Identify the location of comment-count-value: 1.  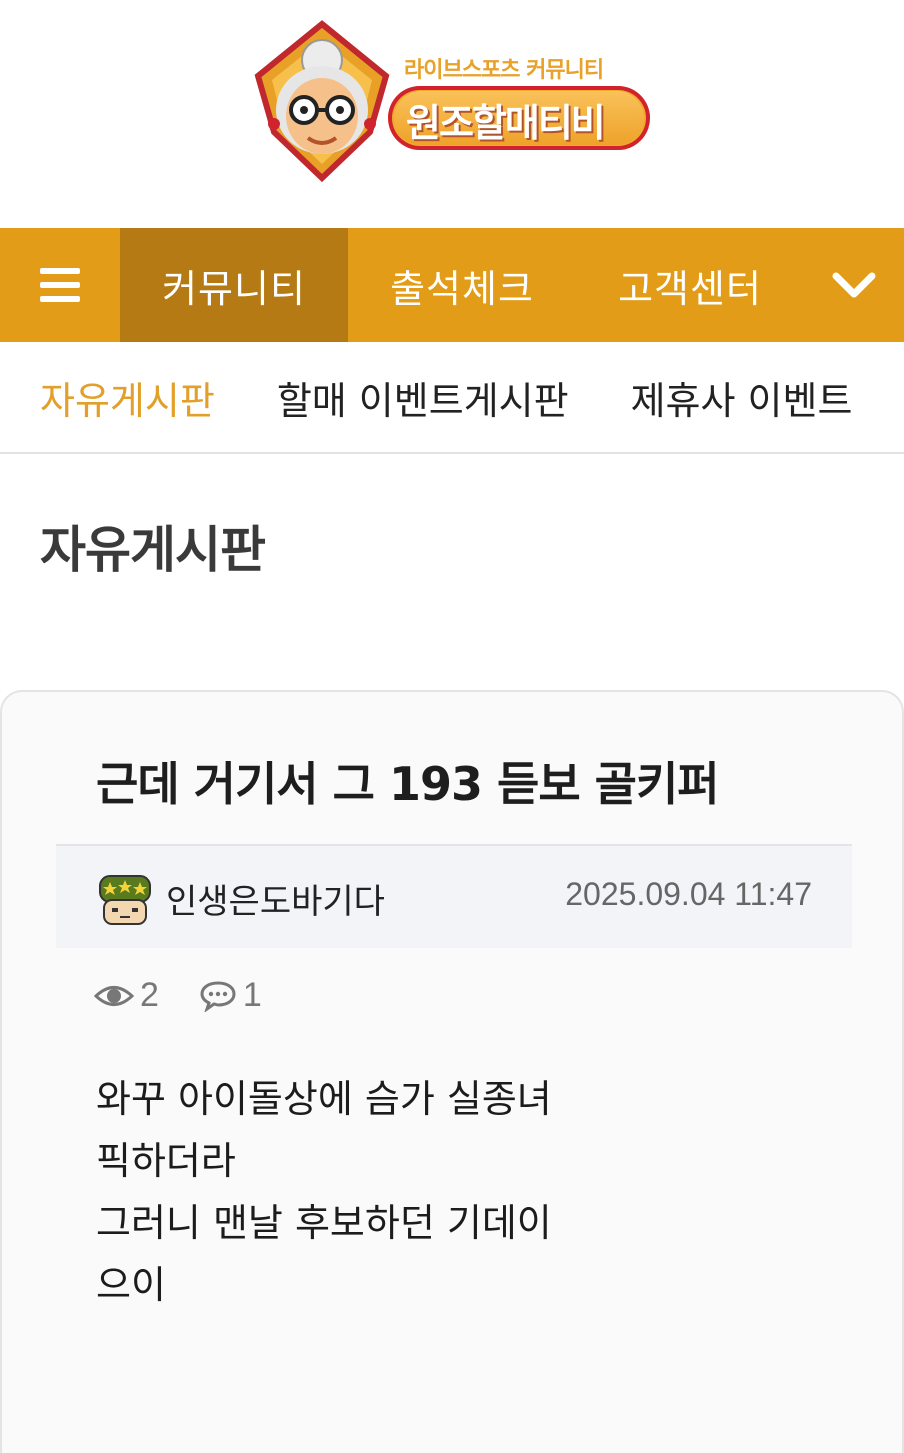
(252, 995).